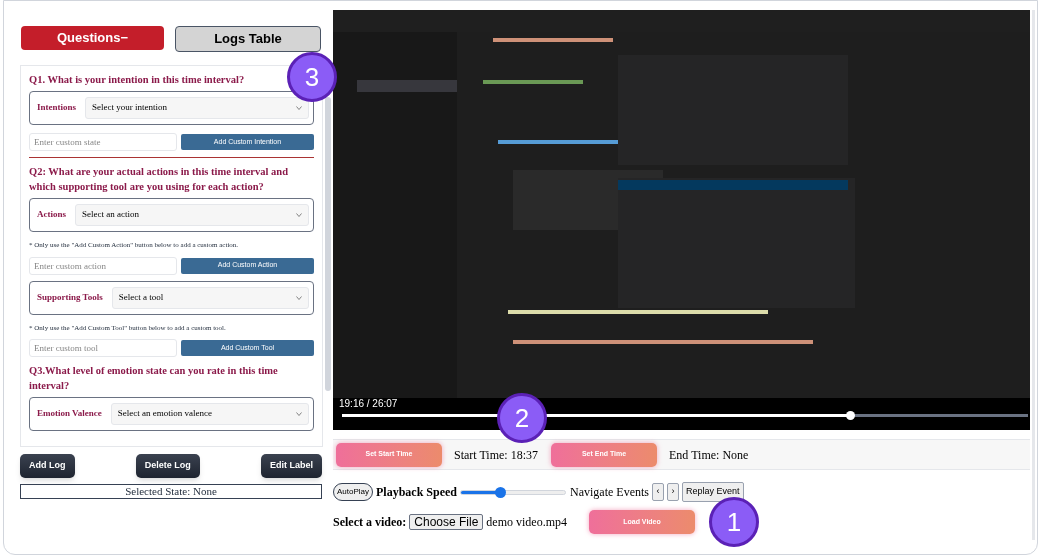 The width and height of the screenshot is (1043, 559). I want to click on input-field: Enter custom state, so click(103, 142).